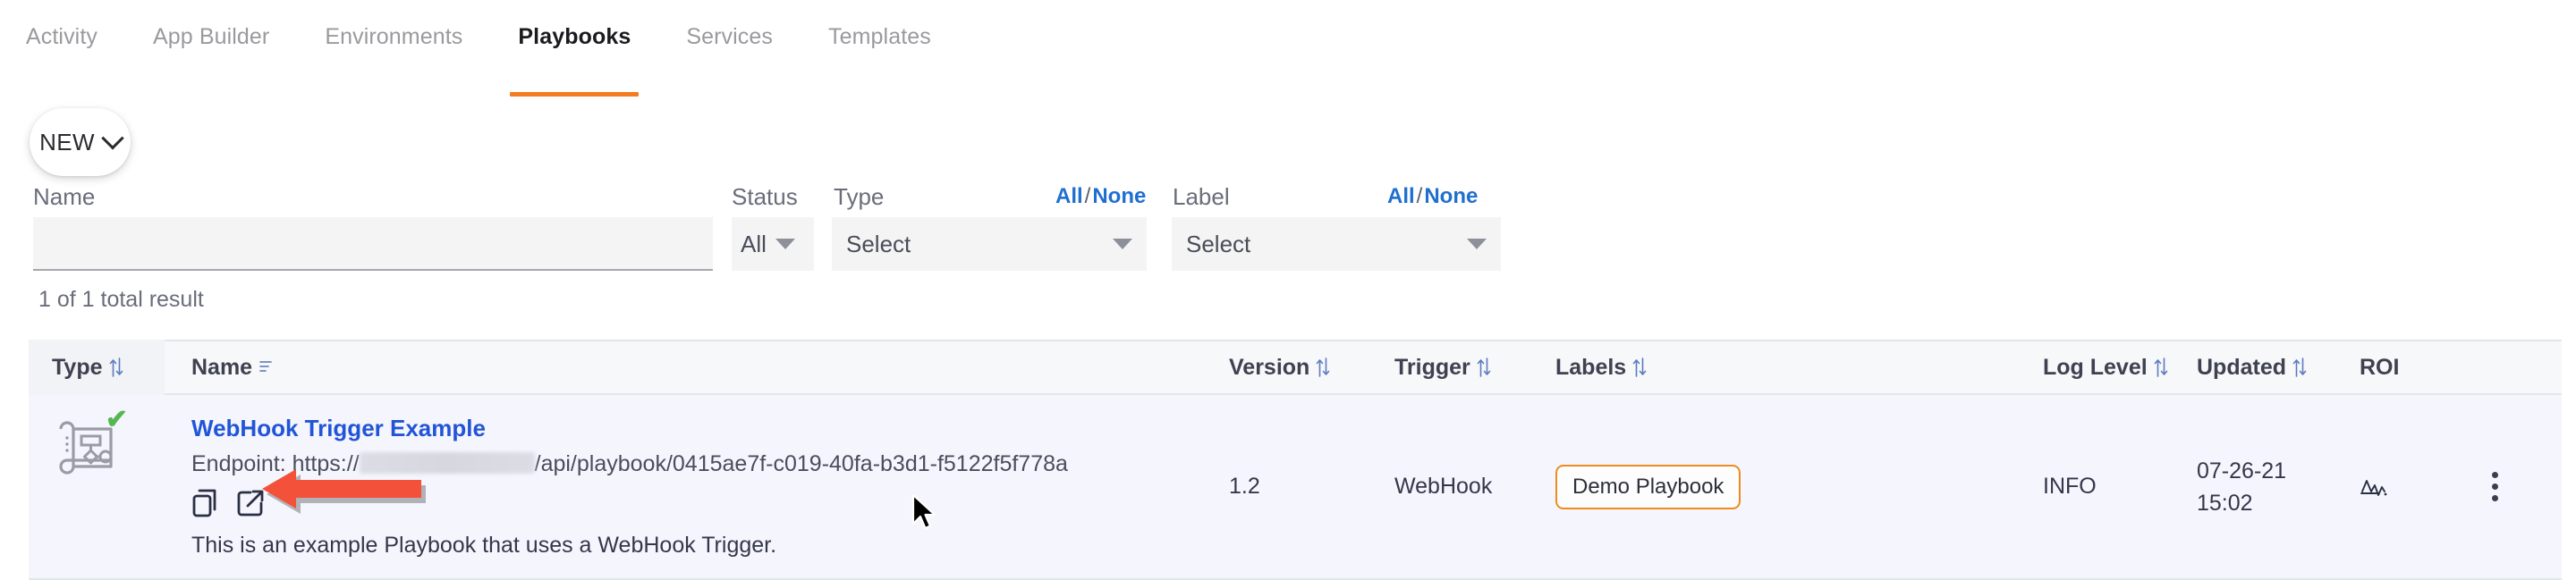 Image resolution: width=2576 pixels, height=580 pixels. What do you see at coordinates (2495, 486) in the screenshot?
I see `kebab-menu-icon` at bounding box center [2495, 486].